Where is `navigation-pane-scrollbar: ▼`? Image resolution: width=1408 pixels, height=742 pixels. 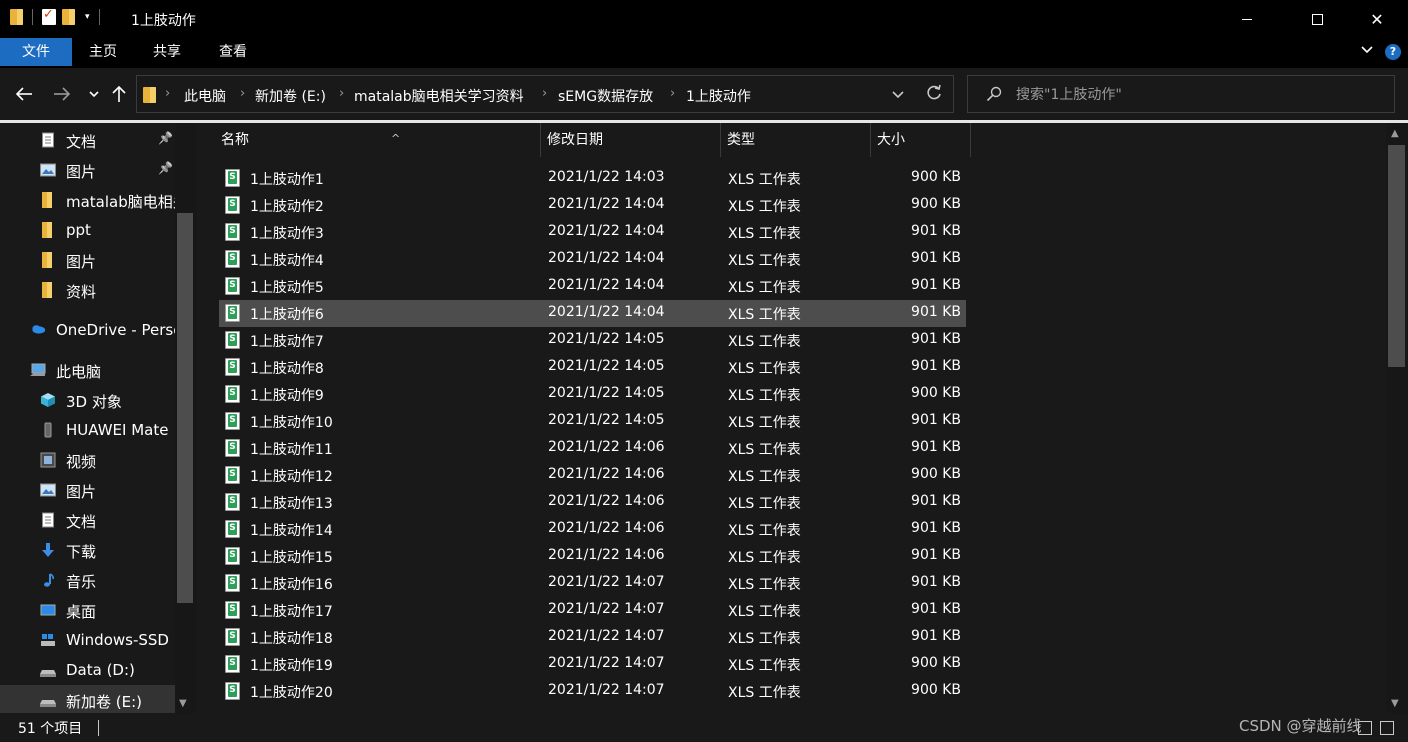 navigation-pane-scrollbar: ▼ is located at coordinates (185, 418).